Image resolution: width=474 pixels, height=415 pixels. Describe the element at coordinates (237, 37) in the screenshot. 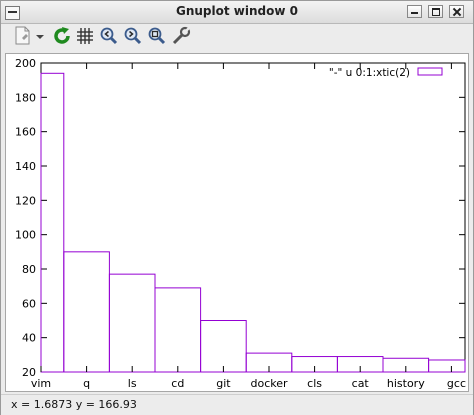

I see `toolbar` at that location.